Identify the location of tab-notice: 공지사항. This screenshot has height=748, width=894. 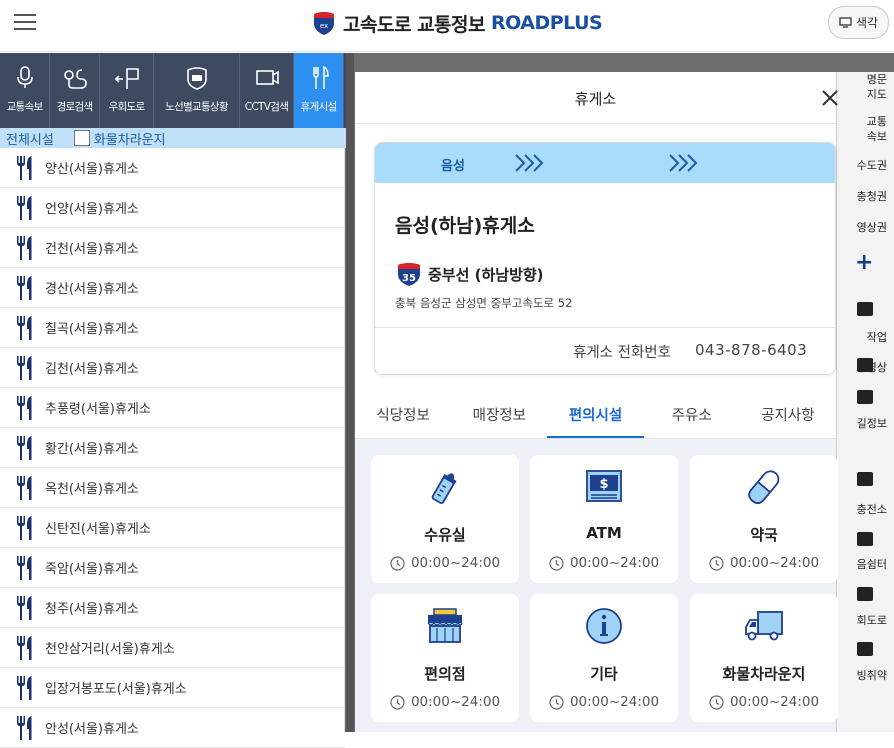
(788, 415).